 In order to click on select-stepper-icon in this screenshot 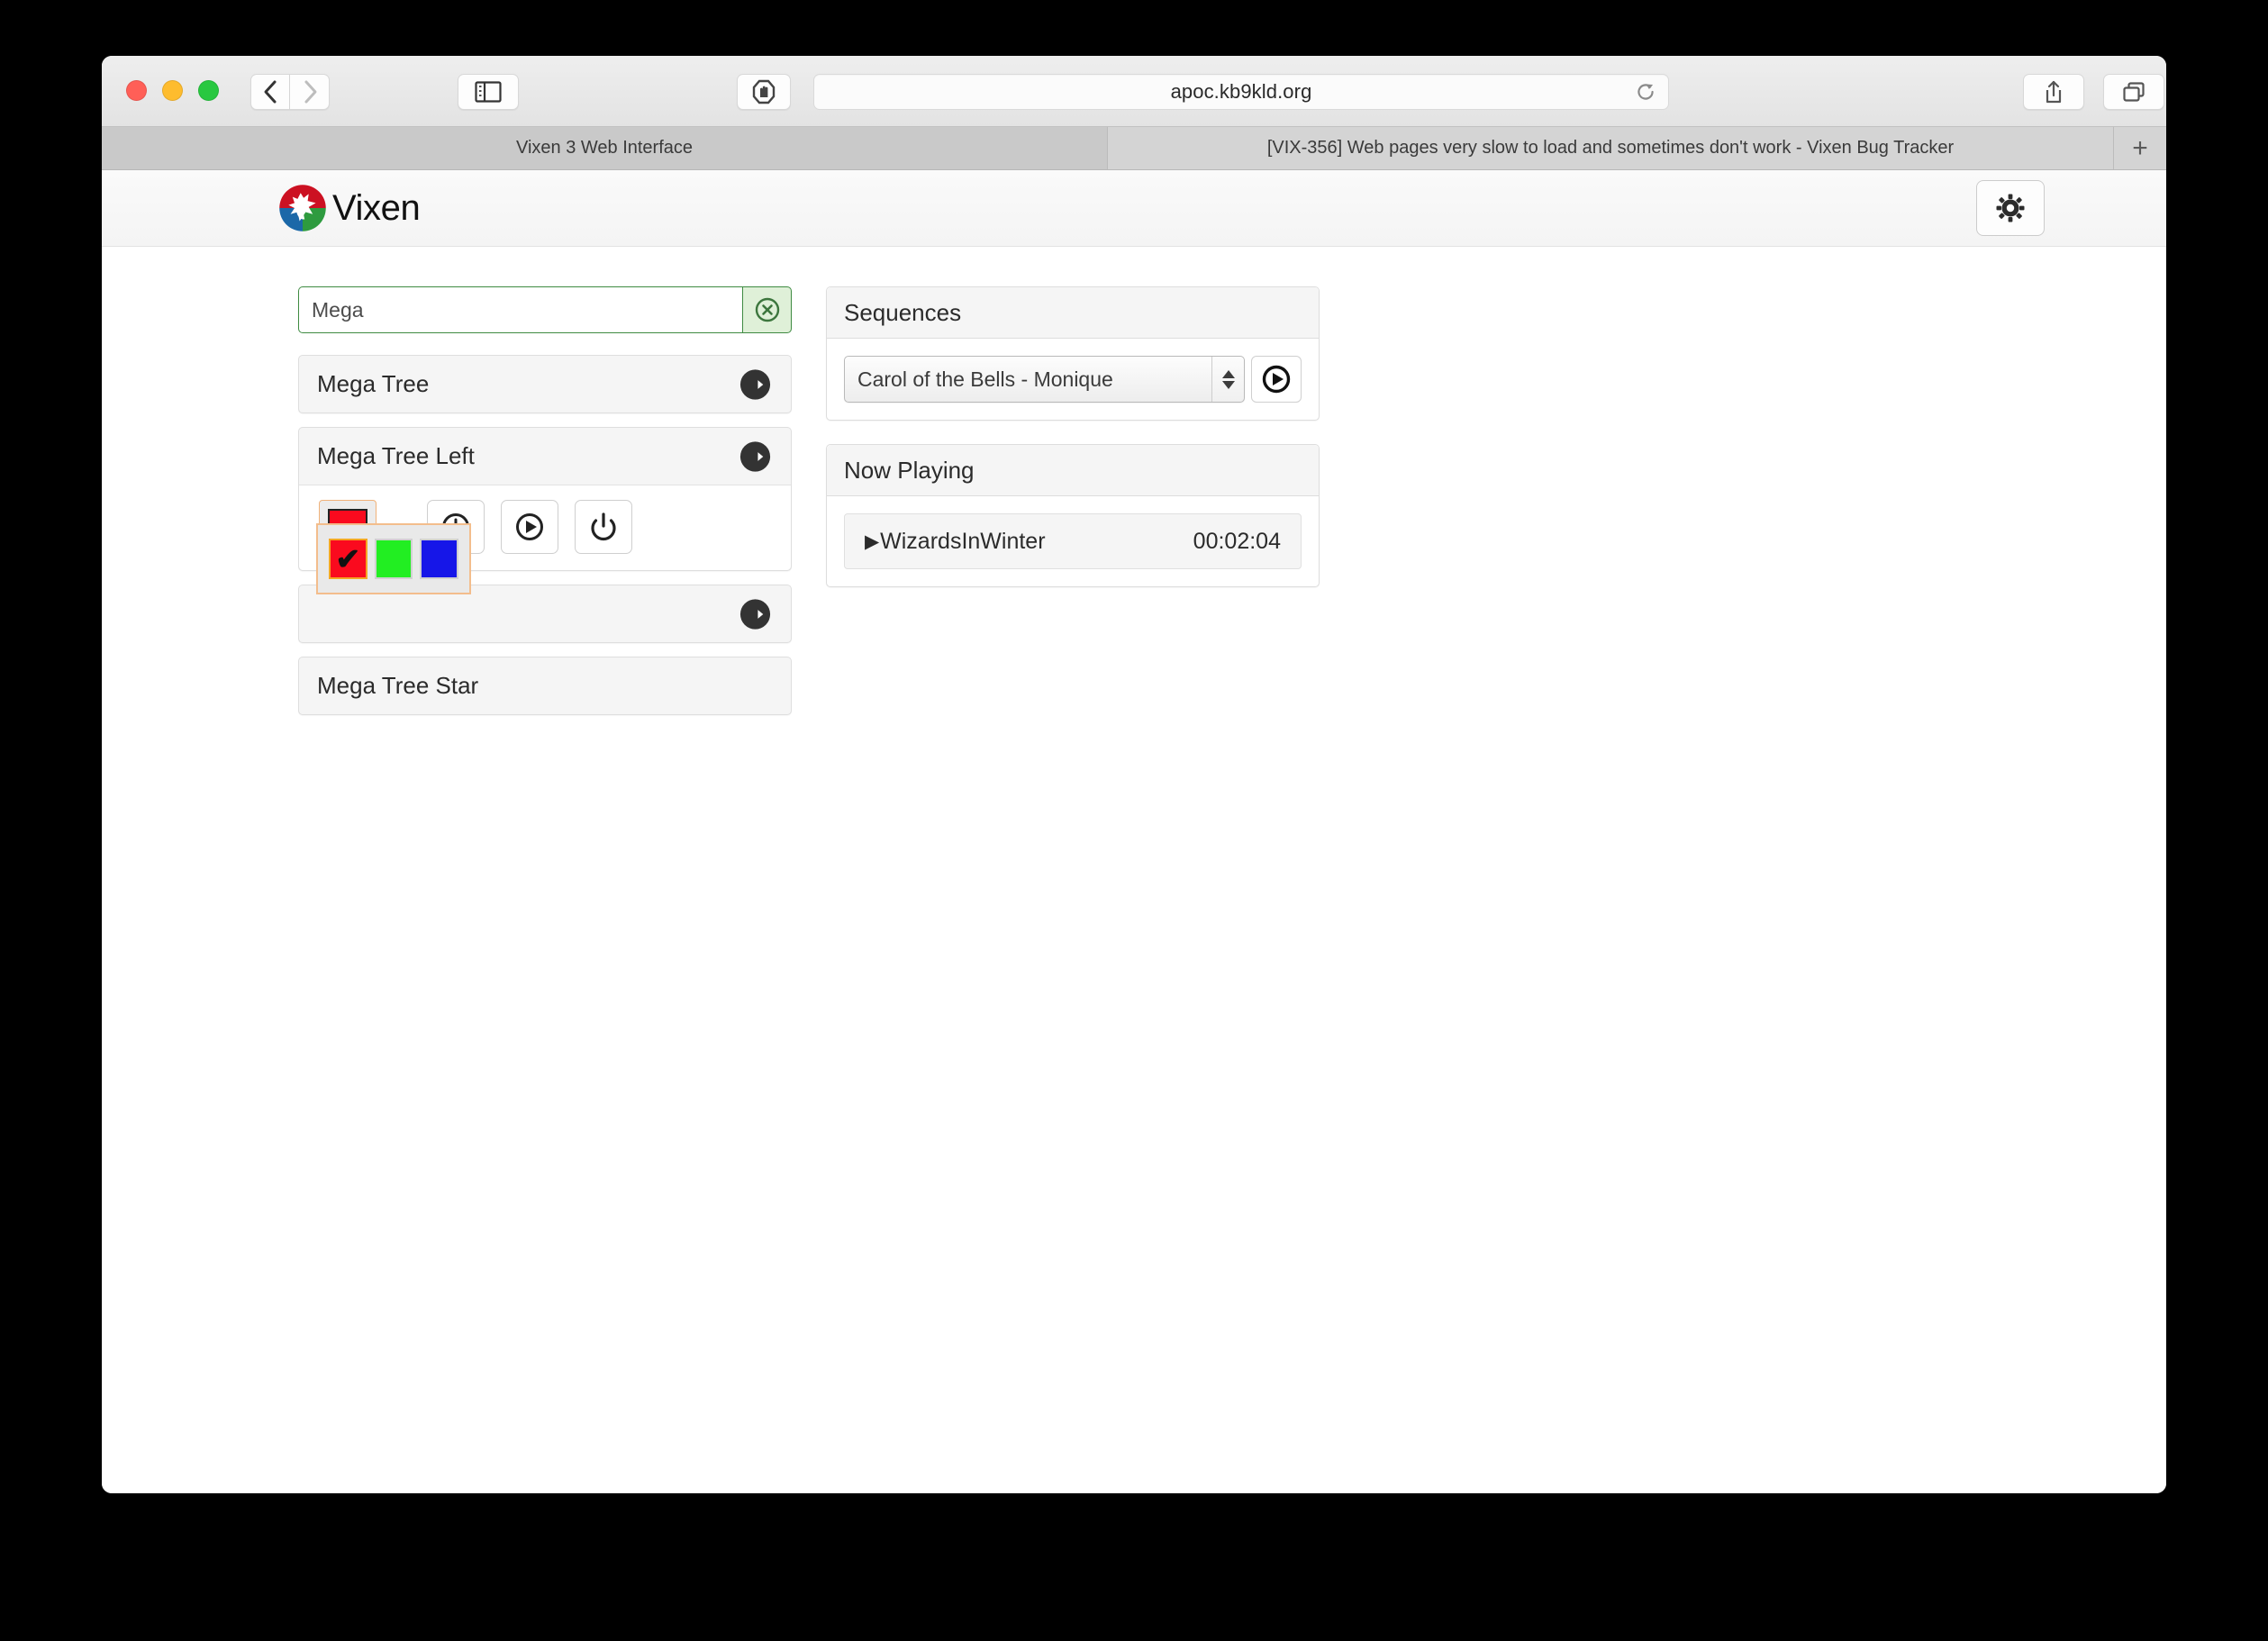, I will do `click(1227, 379)`.